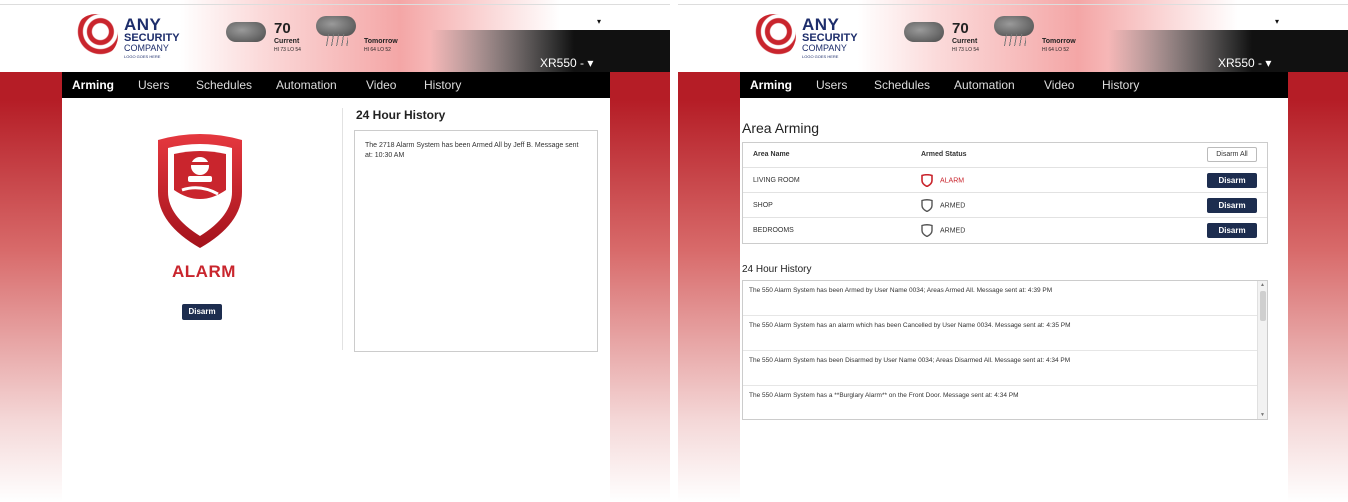 This screenshot has height=502, width=1348. What do you see at coordinates (1005, 205) in the screenshot?
I see `table-row: SHOP ARMED Disarm` at bounding box center [1005, 205].